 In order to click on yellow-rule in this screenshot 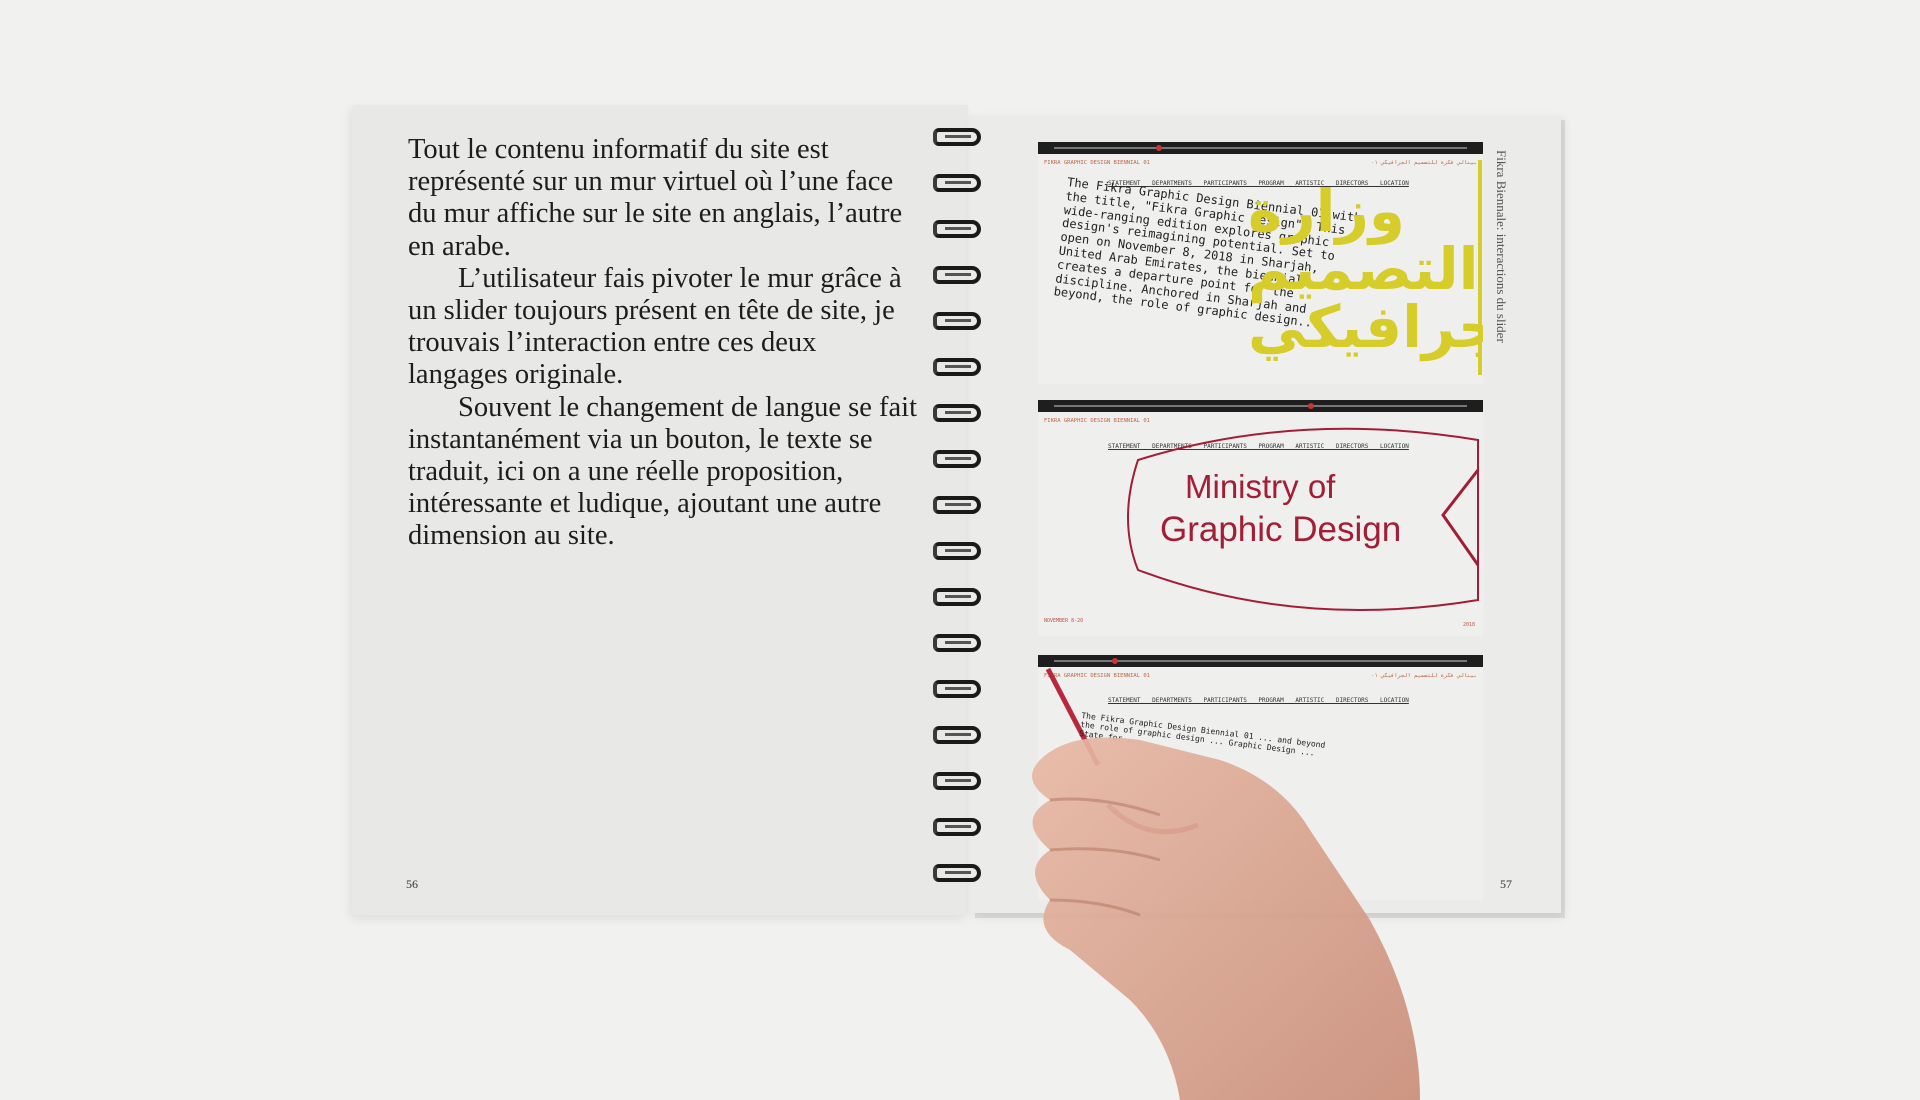, I will do `click(1480, 267)`.